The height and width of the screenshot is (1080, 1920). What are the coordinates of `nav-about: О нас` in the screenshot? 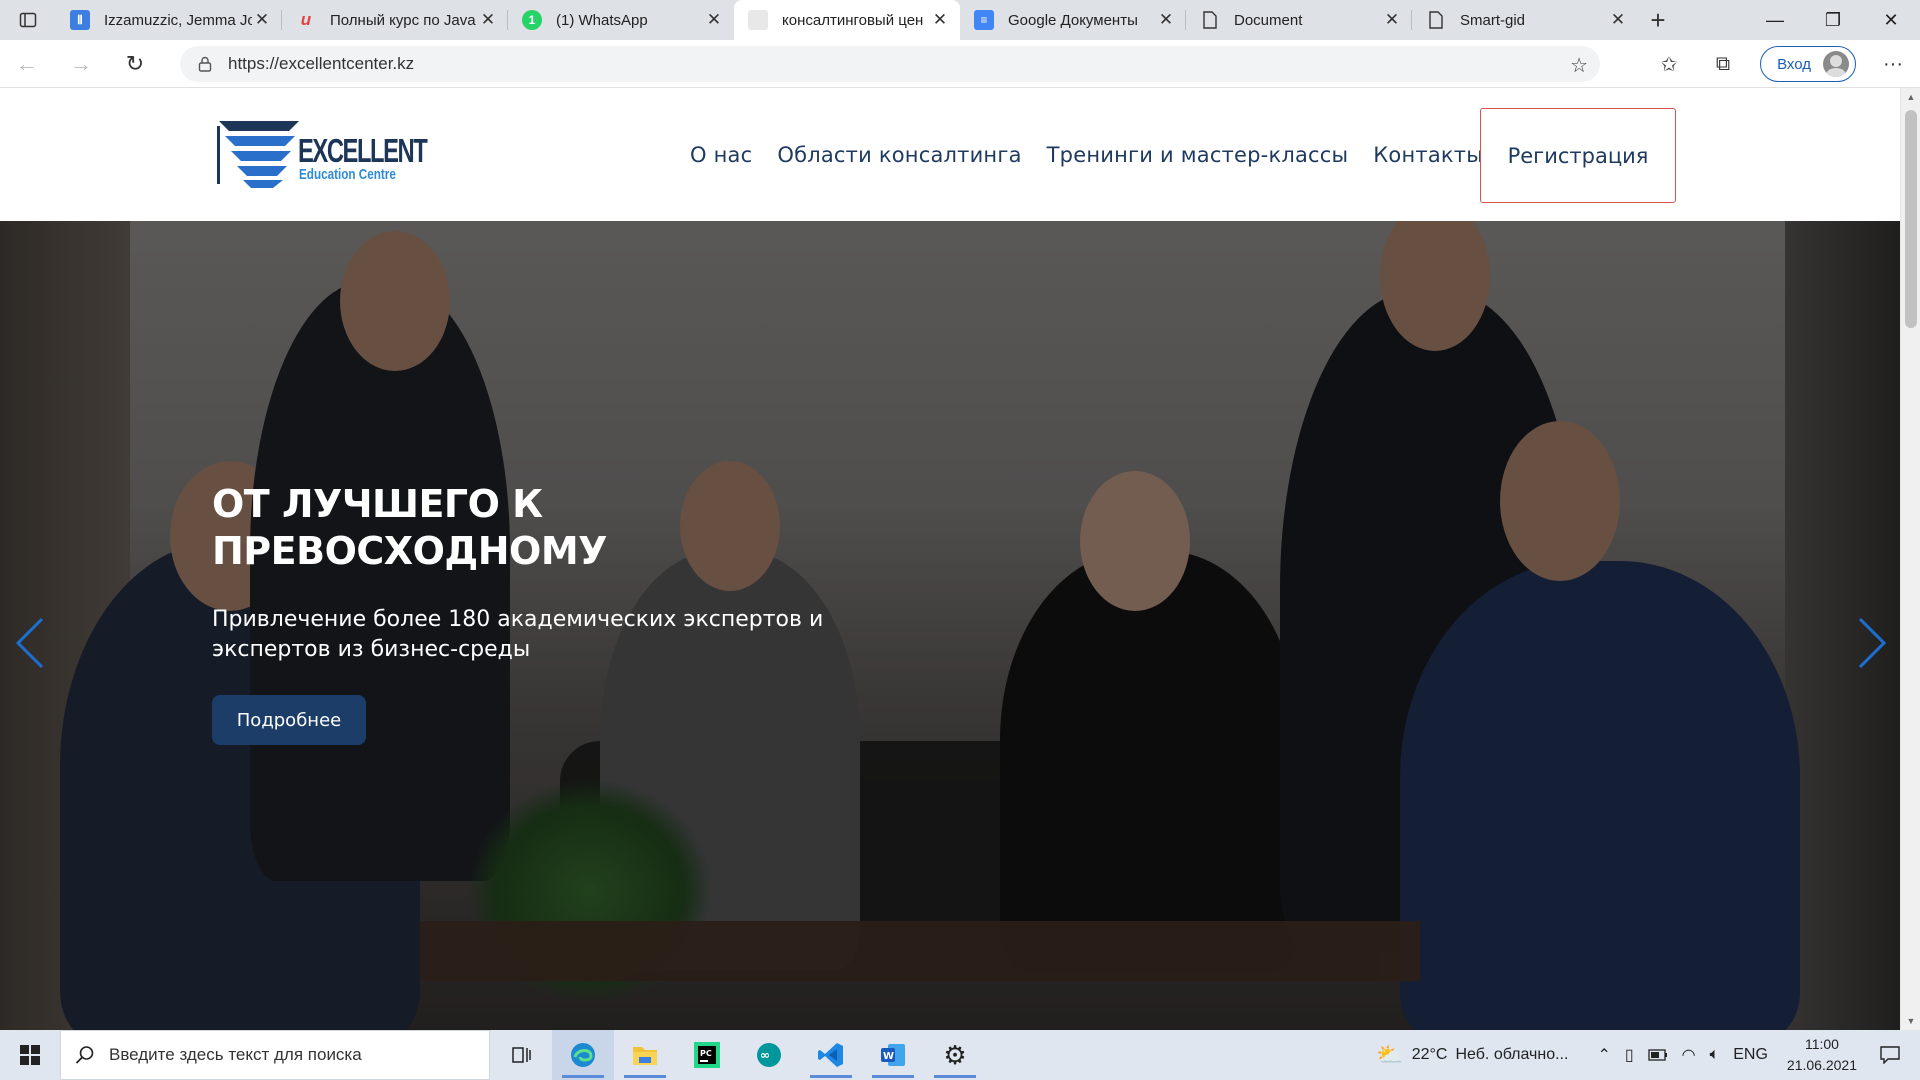 It's located at (721, 155).